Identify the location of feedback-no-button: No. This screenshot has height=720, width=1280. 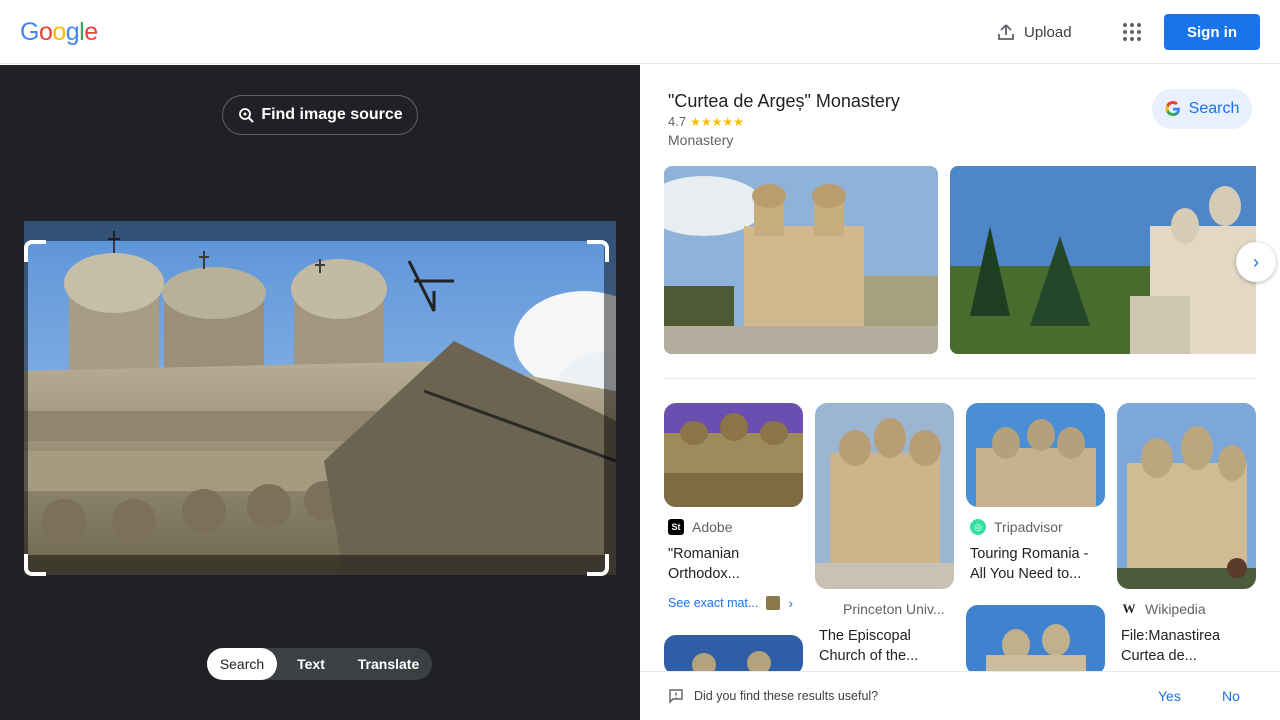
(1231, 696).